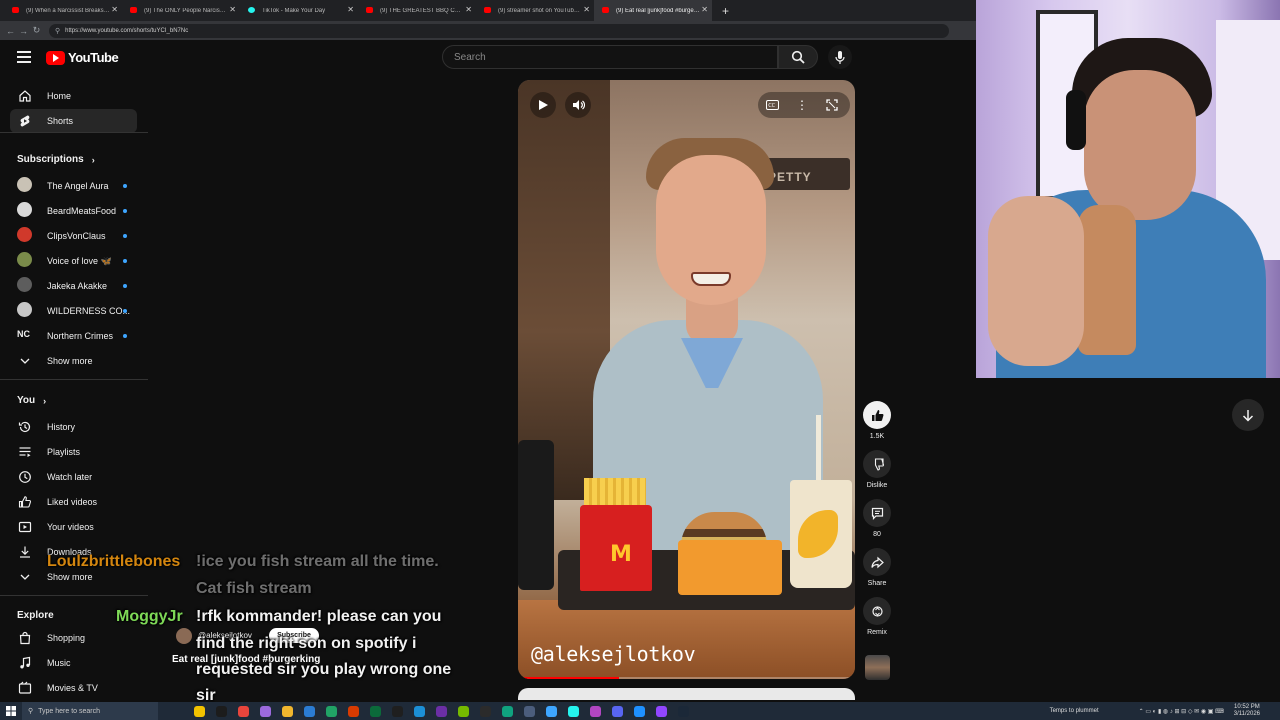  I want to click on audio-channel-thumbnail, so click(877, 667).